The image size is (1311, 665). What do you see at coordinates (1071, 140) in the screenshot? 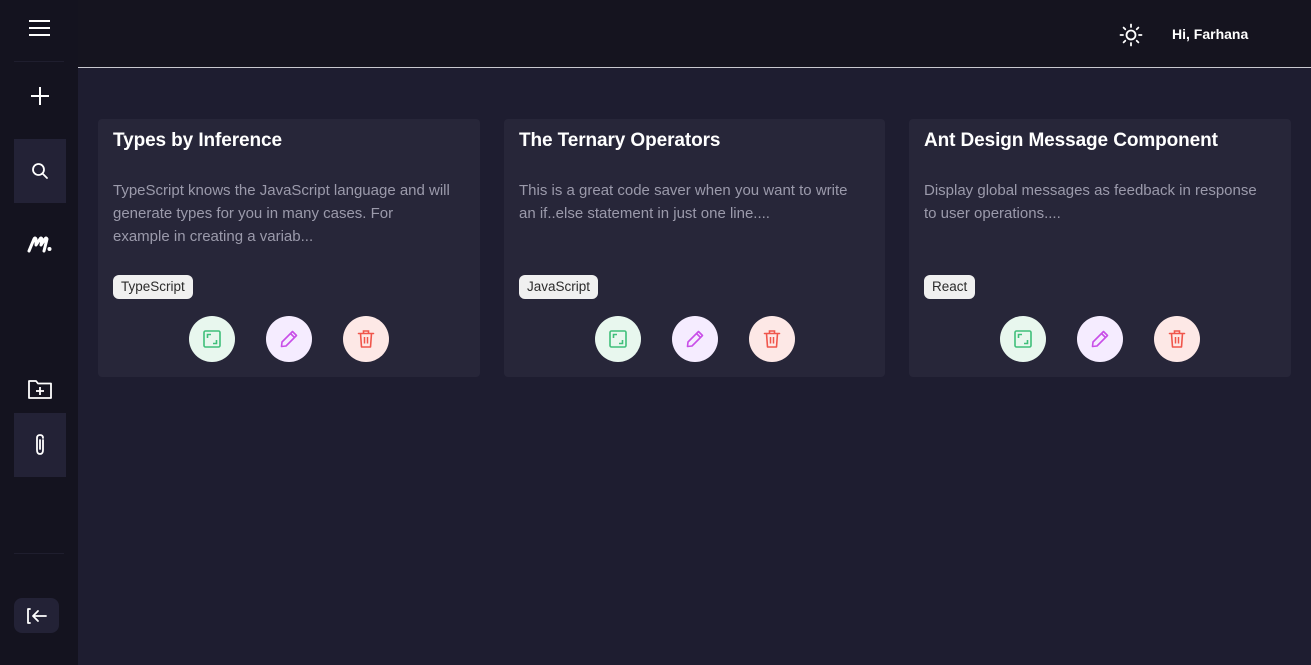
I see `card-title: Ant Design Message Component` at bounding box center [1071, 140].